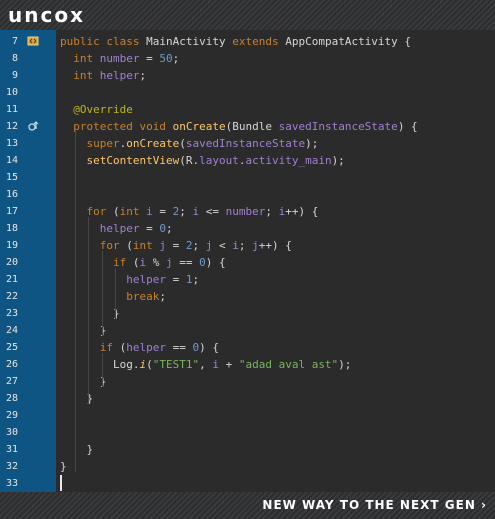 The image size is (495, 519). Describe the element at coordinates (11, 296) in the screenshot. I see `line-number: 22` at that location.